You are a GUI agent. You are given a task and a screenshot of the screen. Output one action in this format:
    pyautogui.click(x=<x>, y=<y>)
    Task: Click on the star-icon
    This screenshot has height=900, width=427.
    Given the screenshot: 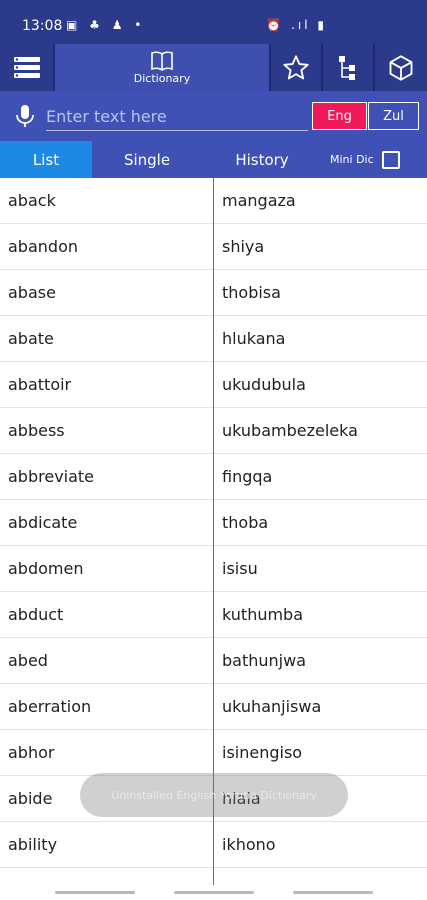 What is the action you would take?
    pyautogui.click(x=296, y=66)
    